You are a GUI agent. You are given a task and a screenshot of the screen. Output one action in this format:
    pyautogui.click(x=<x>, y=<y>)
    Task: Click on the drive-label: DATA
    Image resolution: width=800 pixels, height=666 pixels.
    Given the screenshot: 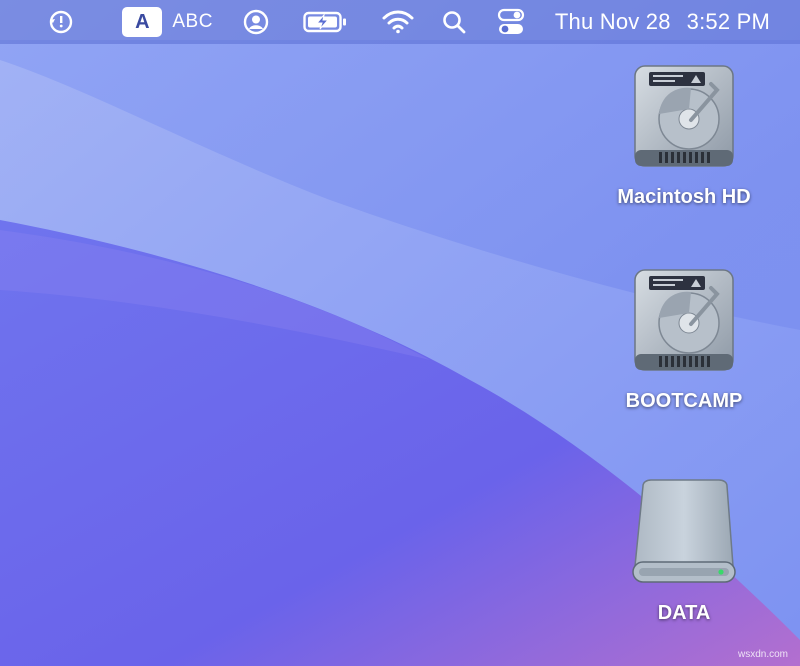 What is the action you would take?
    pyautogui.click(x=684, y=613)
    